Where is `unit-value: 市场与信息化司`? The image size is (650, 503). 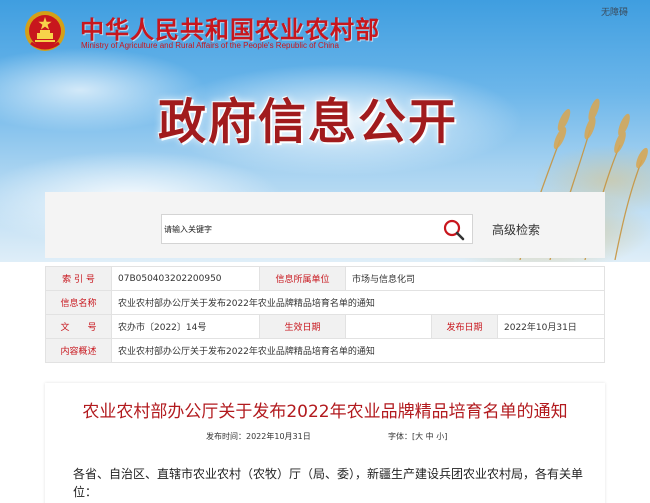 unit-value: 市场与信息化司 is located at coordinates (475, 278).